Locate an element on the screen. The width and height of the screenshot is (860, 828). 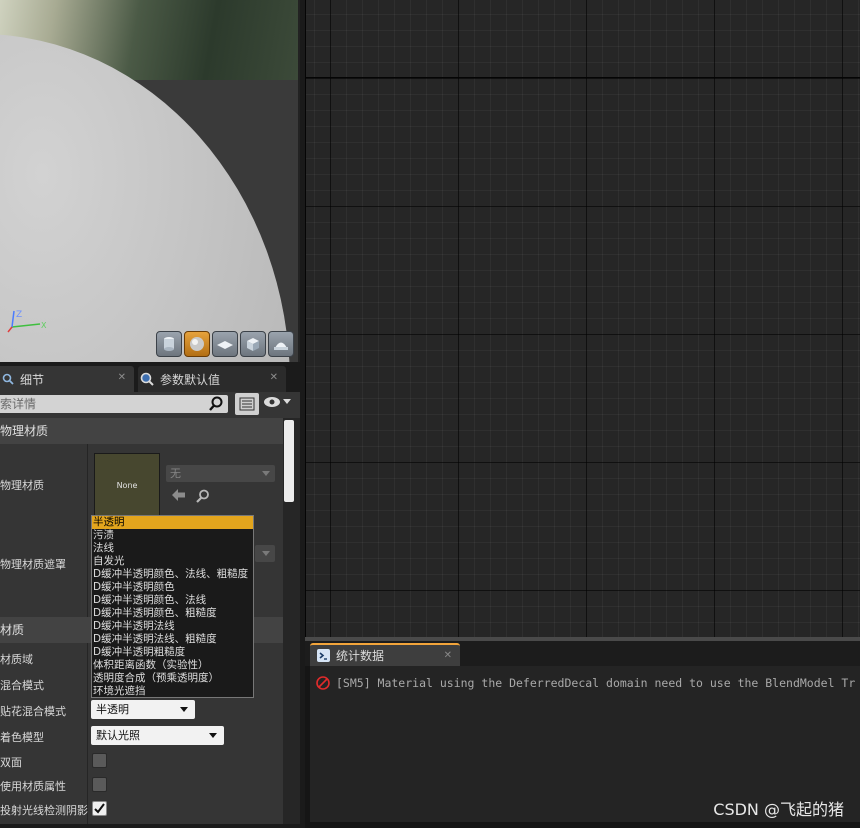
material-attributes-checkbox is located at coordinates (99, 784).